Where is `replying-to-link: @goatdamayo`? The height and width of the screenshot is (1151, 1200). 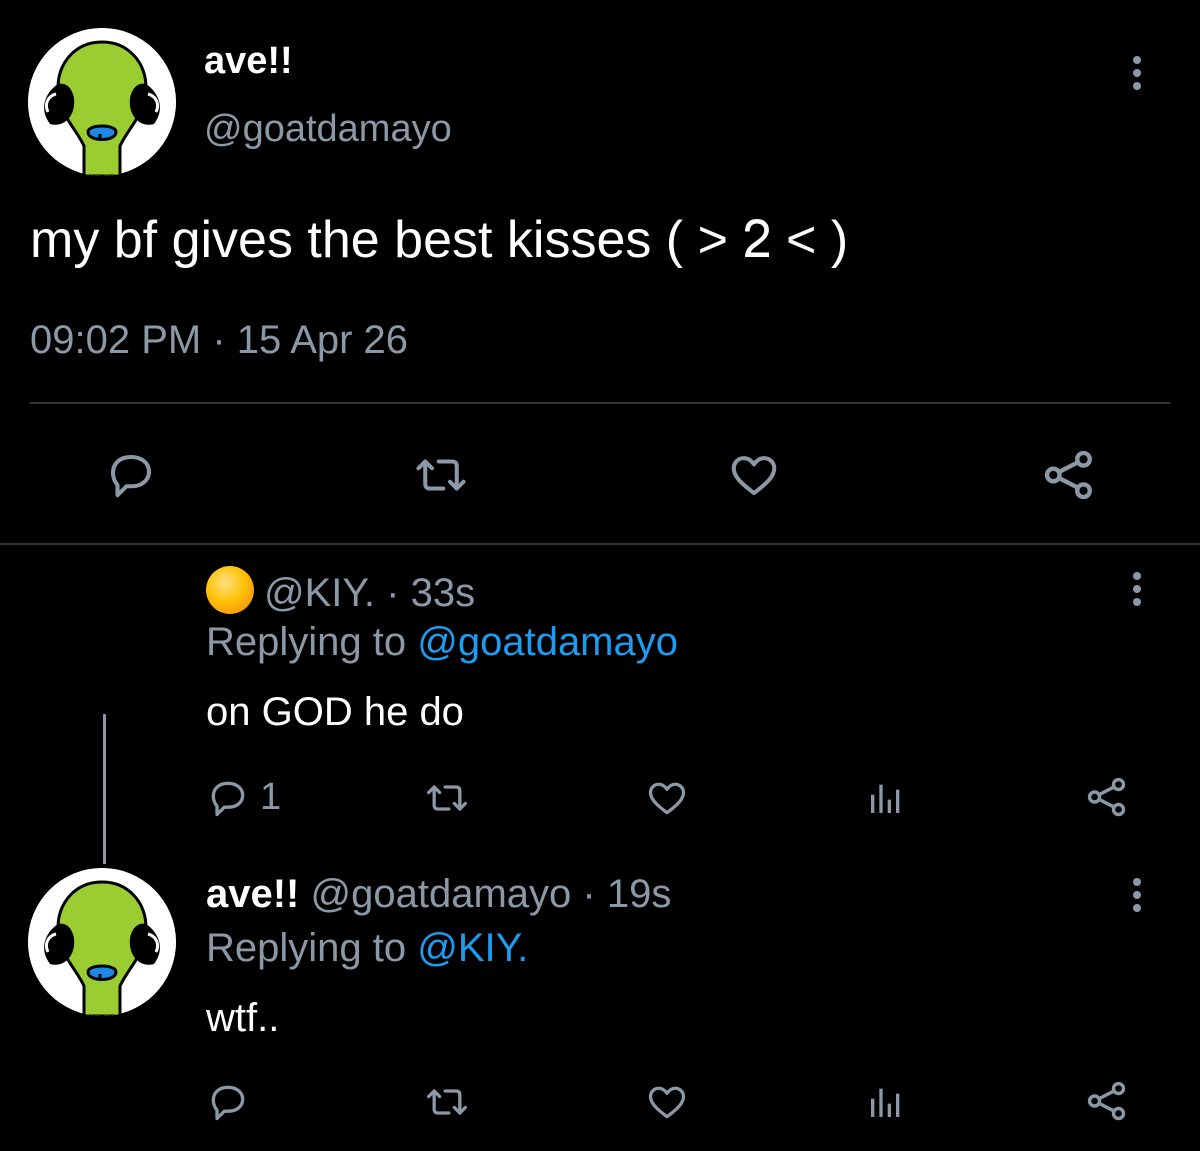 replying-to-link: @goatdamayo is located at coordinates (547, 642).